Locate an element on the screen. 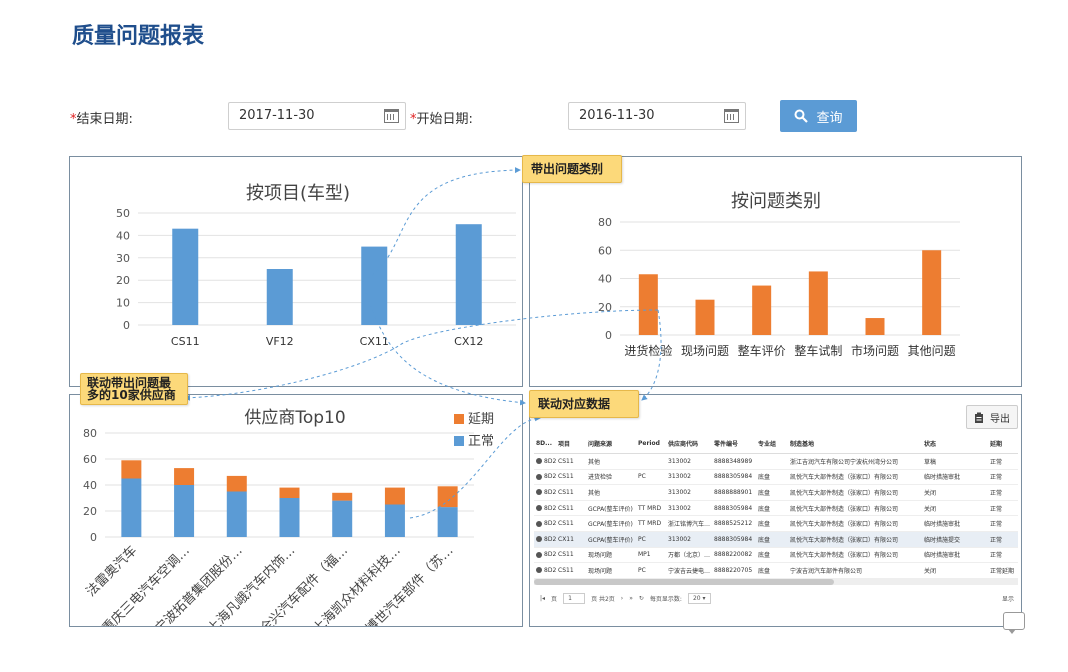  arrow-supplier-to-data is located at coordinates (475, 467).